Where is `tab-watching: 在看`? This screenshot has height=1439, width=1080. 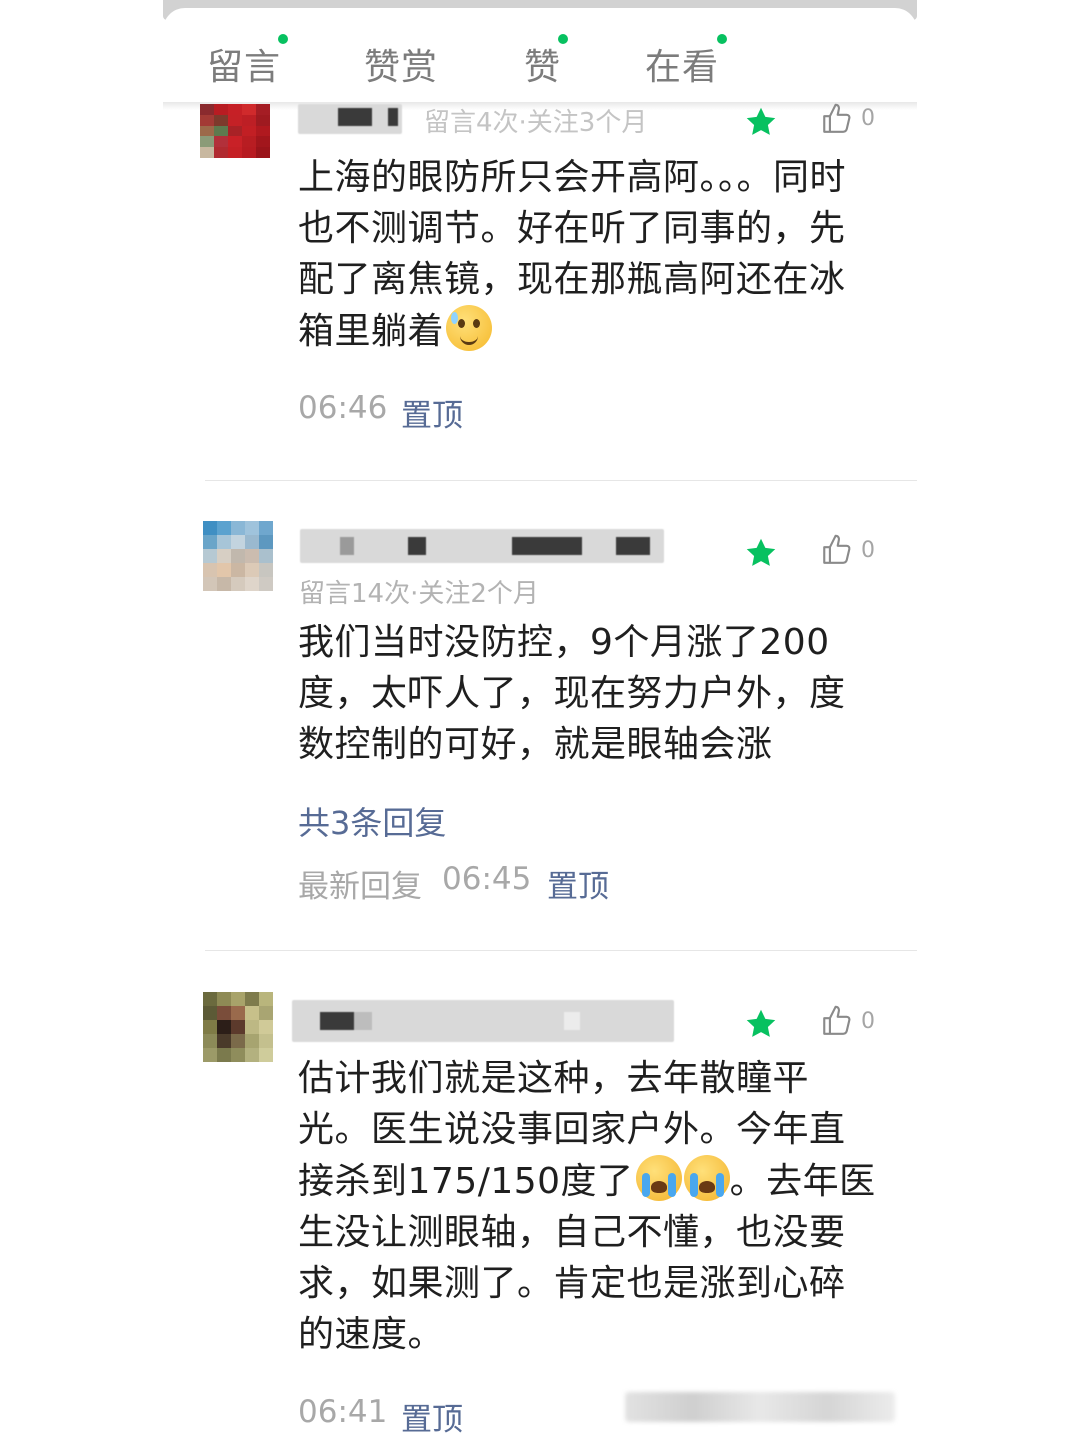 tab-watching: 在看 is located at coordinates (682, 64).